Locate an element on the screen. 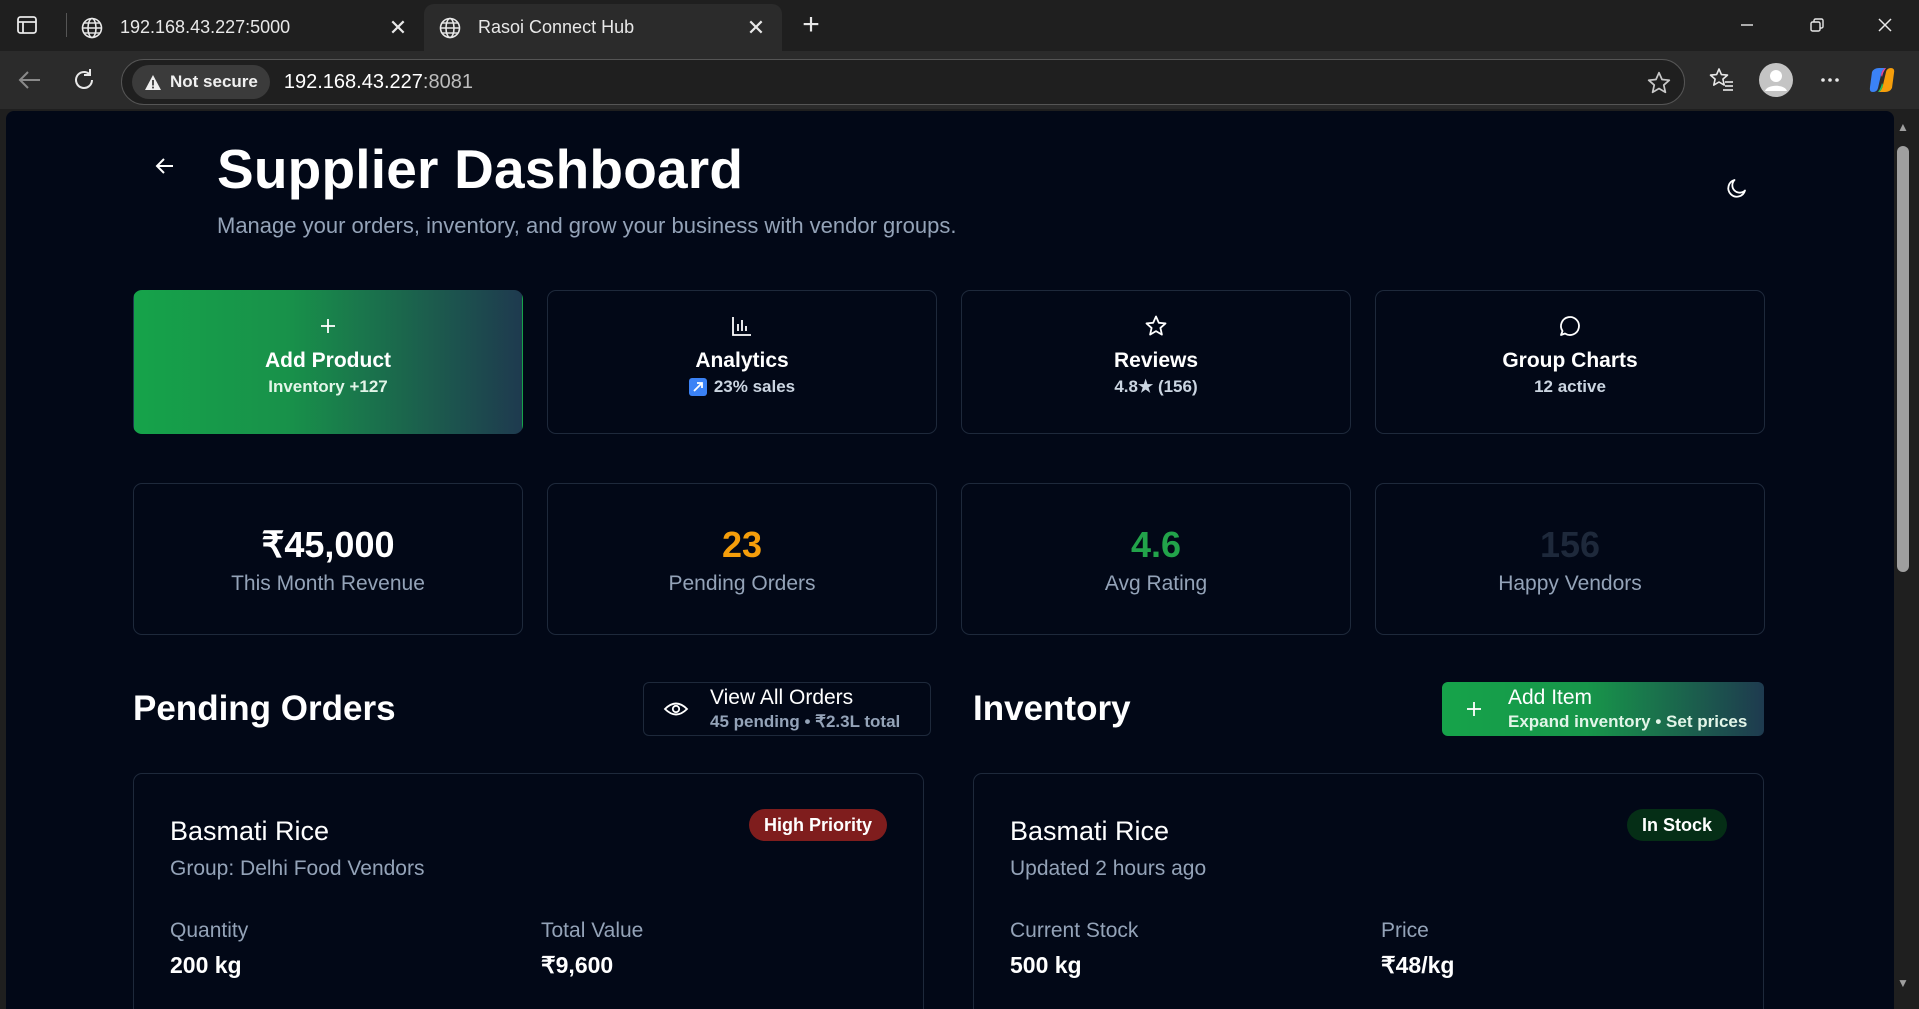 This screenshot has height=1009, width=1919. back-button is located at coordinates (165, 166).